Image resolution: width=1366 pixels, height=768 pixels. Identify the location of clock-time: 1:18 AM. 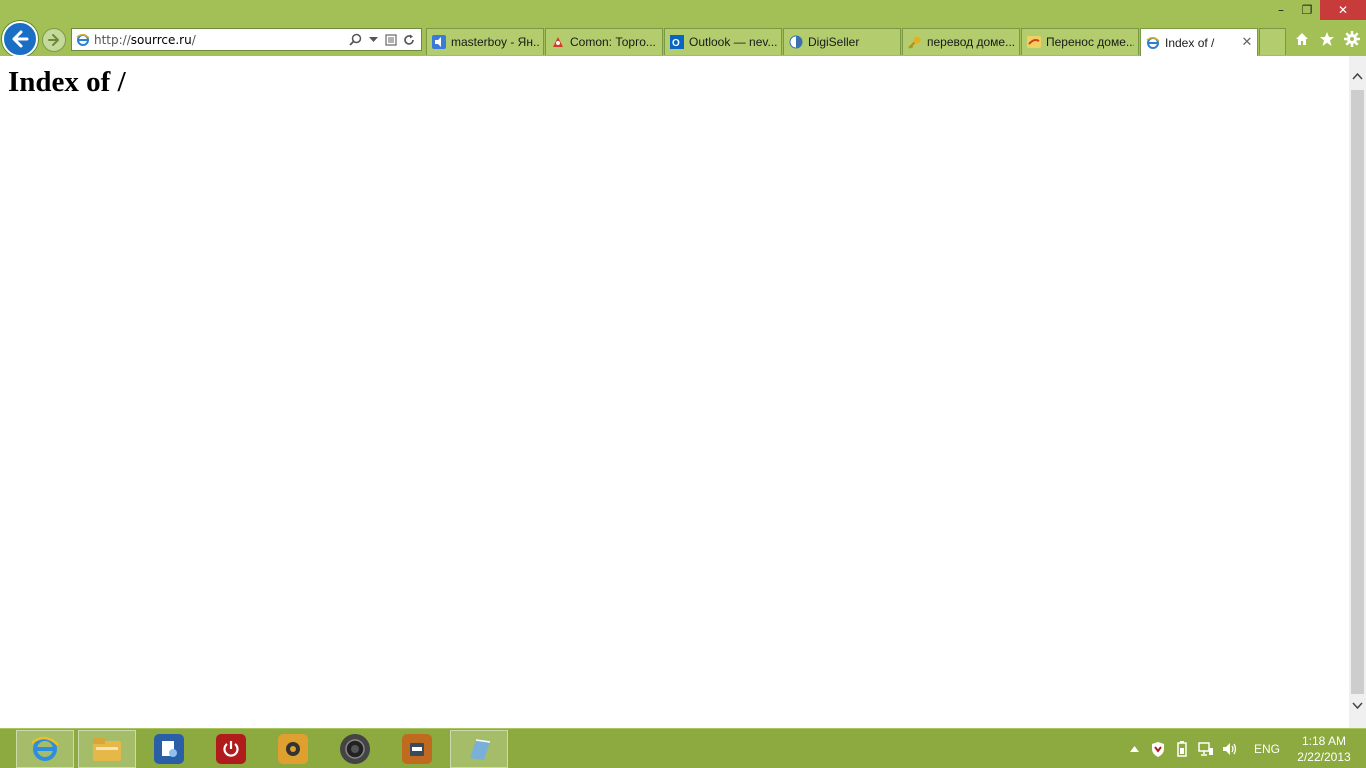
(1324, 741).